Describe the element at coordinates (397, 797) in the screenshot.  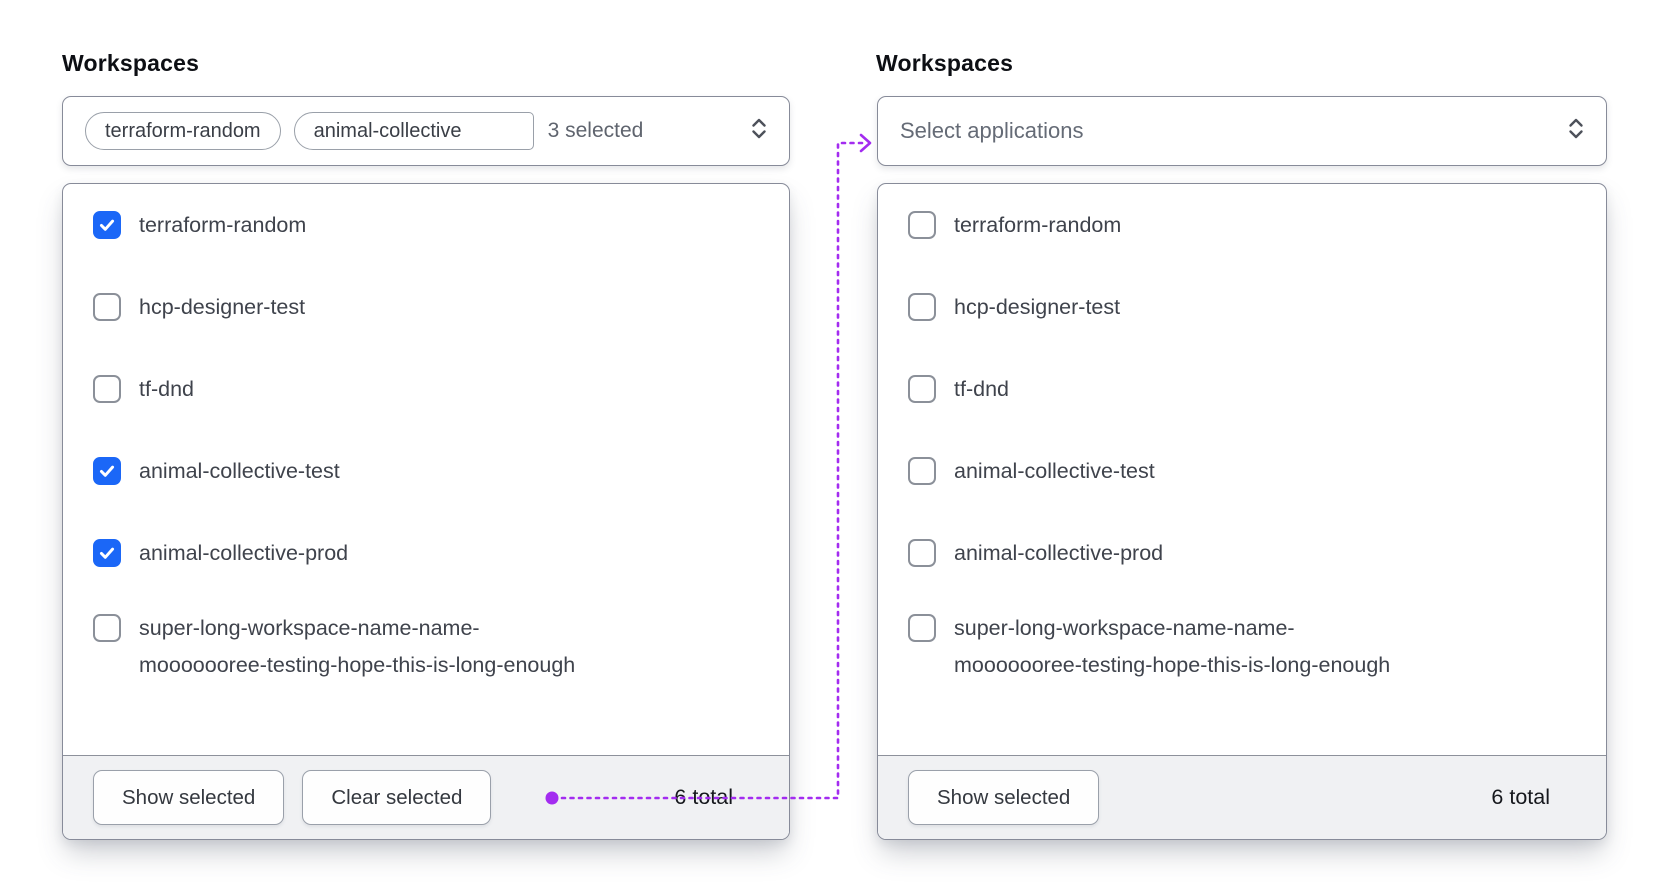
I see `clear-selected-button: Clear selected` at that location.